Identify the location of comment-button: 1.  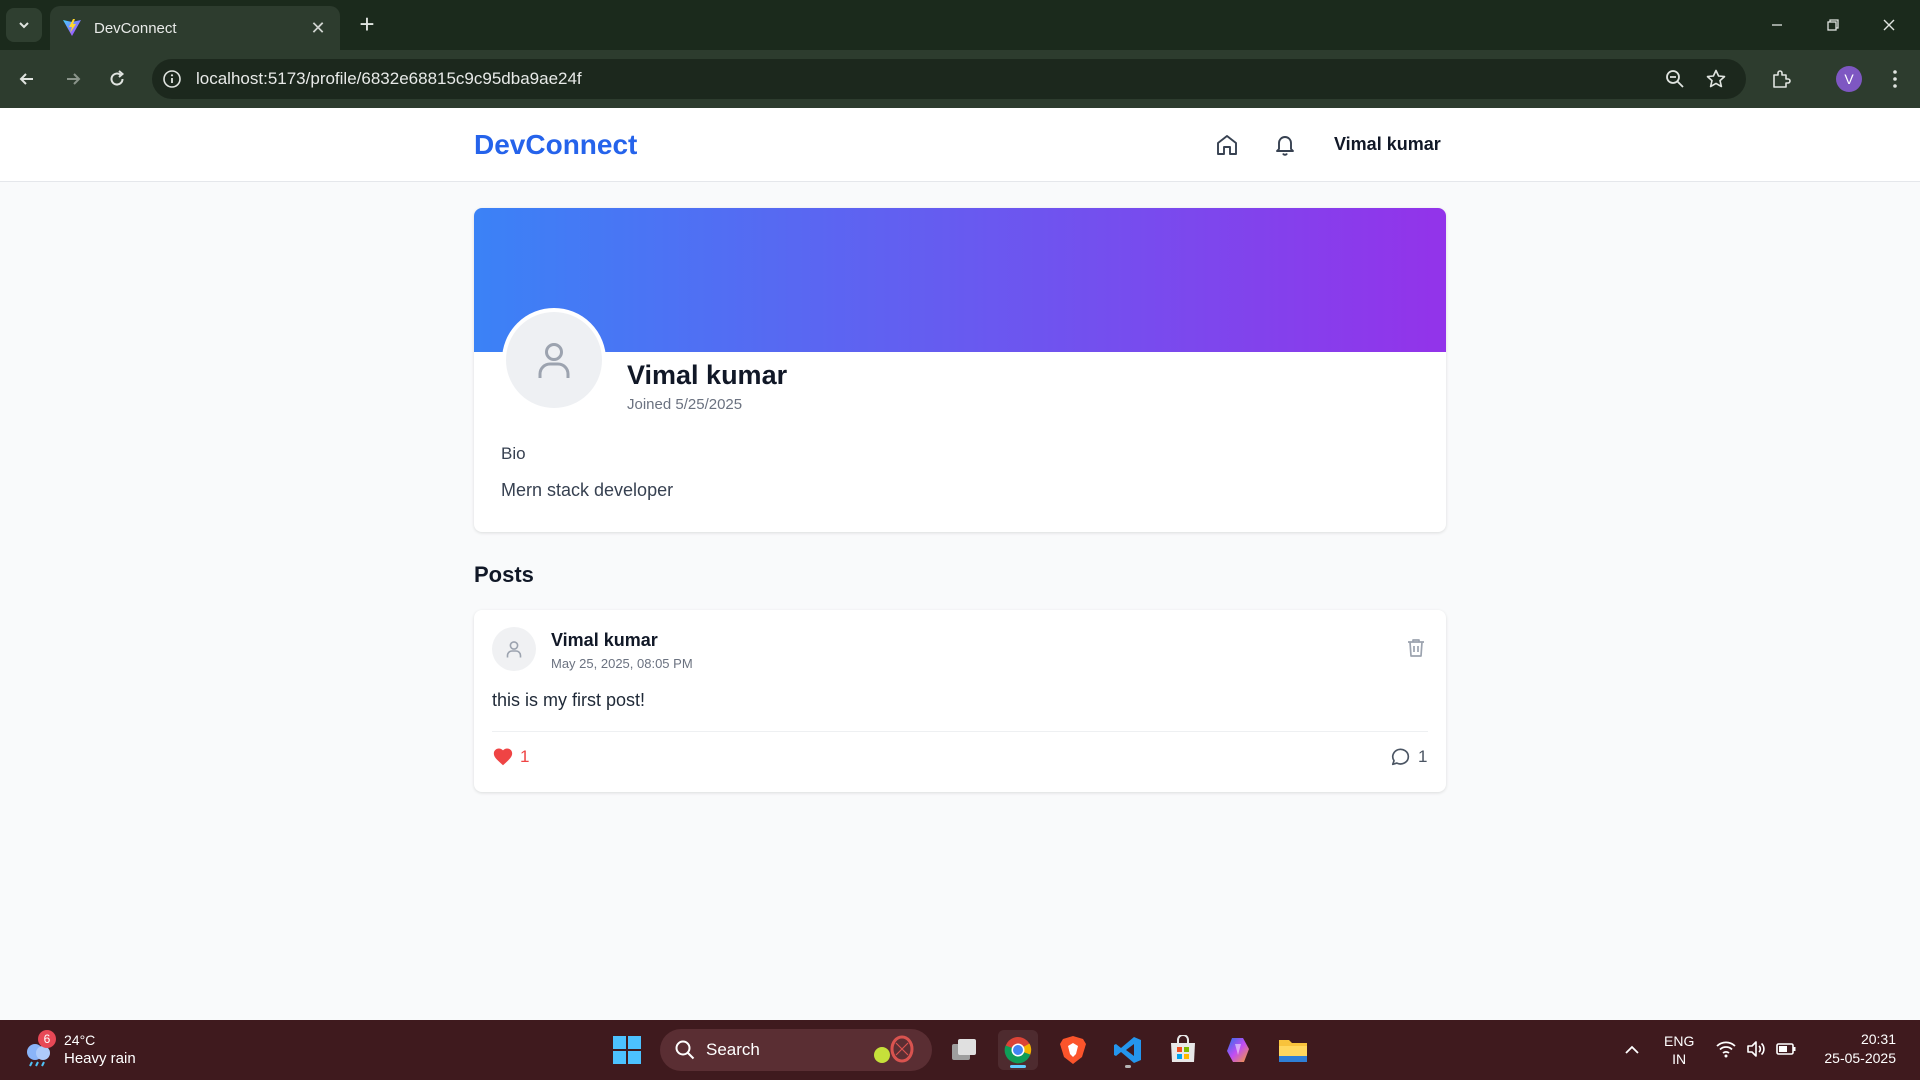
(1408, 757).